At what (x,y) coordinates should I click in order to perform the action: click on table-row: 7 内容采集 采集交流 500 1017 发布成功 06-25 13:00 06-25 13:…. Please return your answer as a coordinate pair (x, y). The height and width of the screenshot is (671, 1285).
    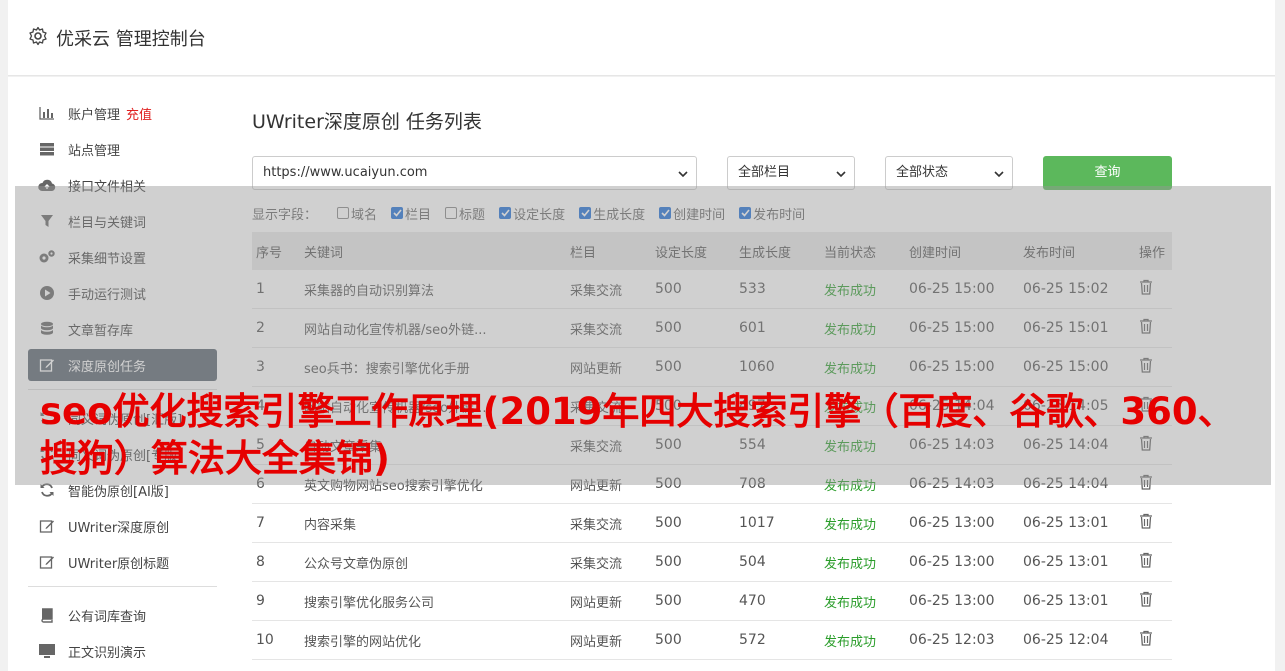
    Looking at the image, I should click on (712, 523).